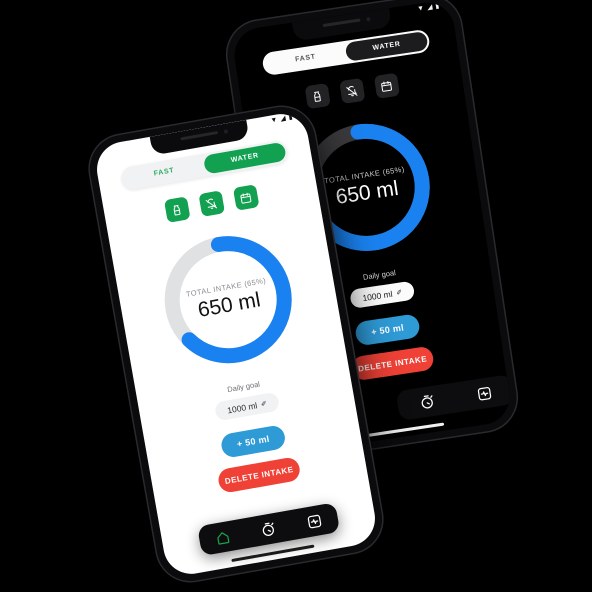 The height and width of the screenshot is (592, 592). What do you see at coordinates (368, 19) in the screenshot?
I see `front-camera-dark` at bounding box center [368, 19].